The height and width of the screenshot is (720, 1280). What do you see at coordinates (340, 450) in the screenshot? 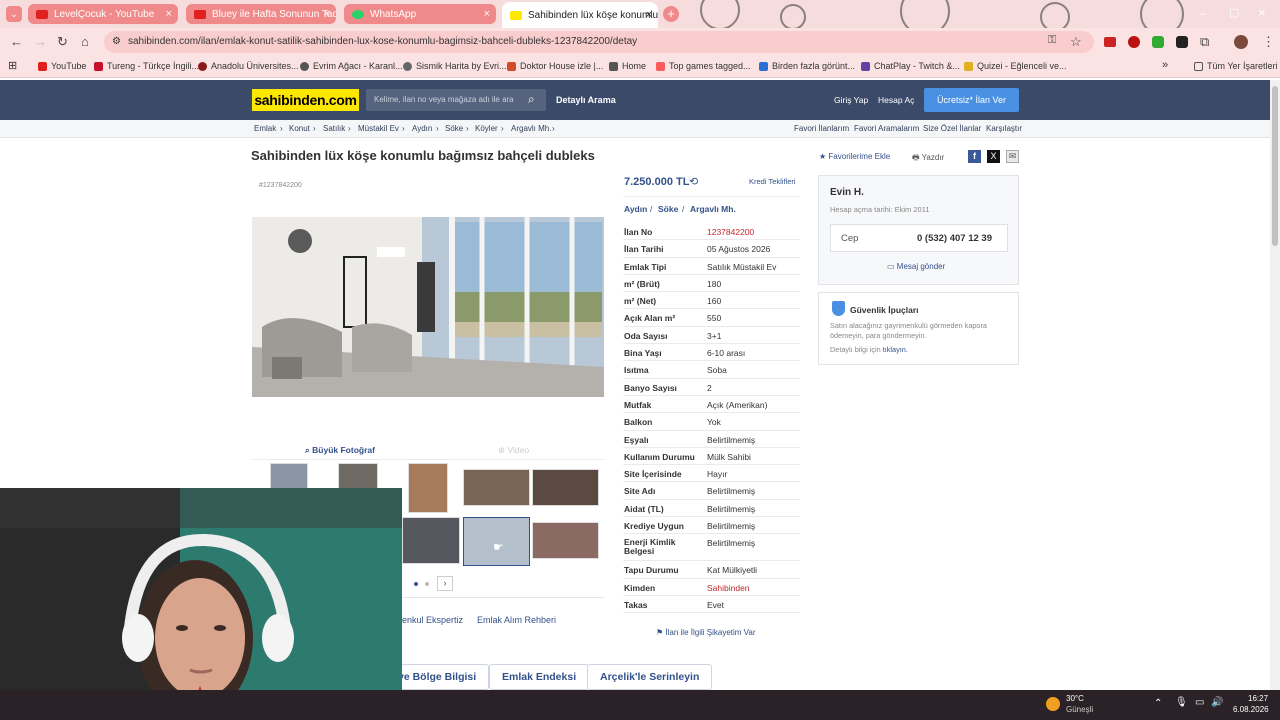
I see `big-photo-button: ⌕ Büyük Fotoğraf` at bounding box center [340, 450].